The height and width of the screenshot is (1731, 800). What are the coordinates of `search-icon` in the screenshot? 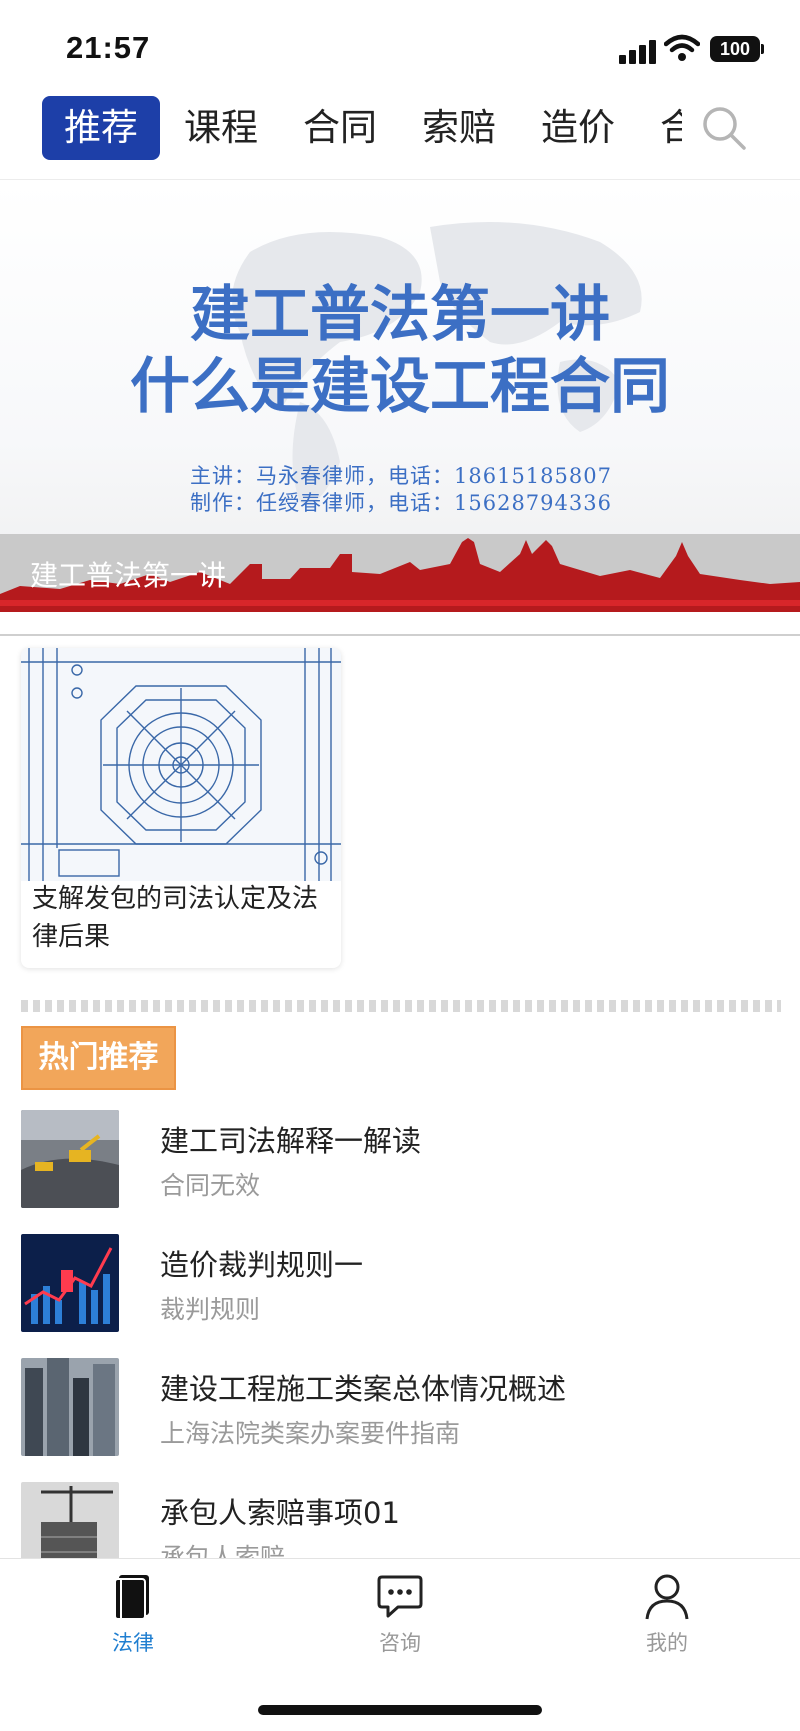 It's located at (724, 128).